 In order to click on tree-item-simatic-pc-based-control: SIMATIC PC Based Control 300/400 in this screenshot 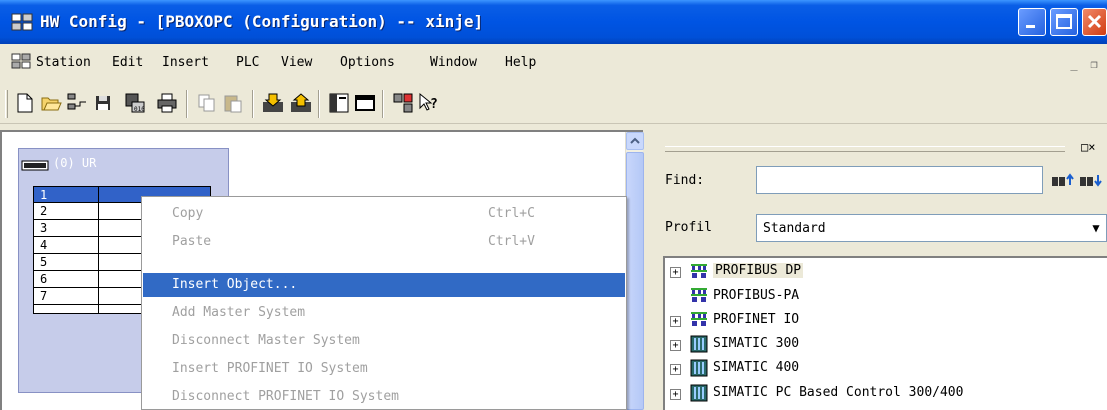, I will do `click(838, 392)`.